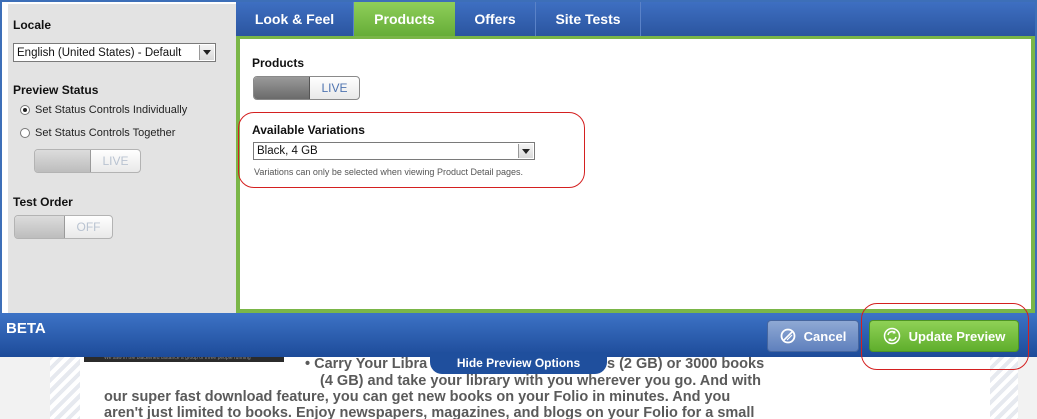 The image size is (1037, 419). Describe the element at coordinates (26, 328) in the screenshot. I see `beta-label: BETA` at that location.